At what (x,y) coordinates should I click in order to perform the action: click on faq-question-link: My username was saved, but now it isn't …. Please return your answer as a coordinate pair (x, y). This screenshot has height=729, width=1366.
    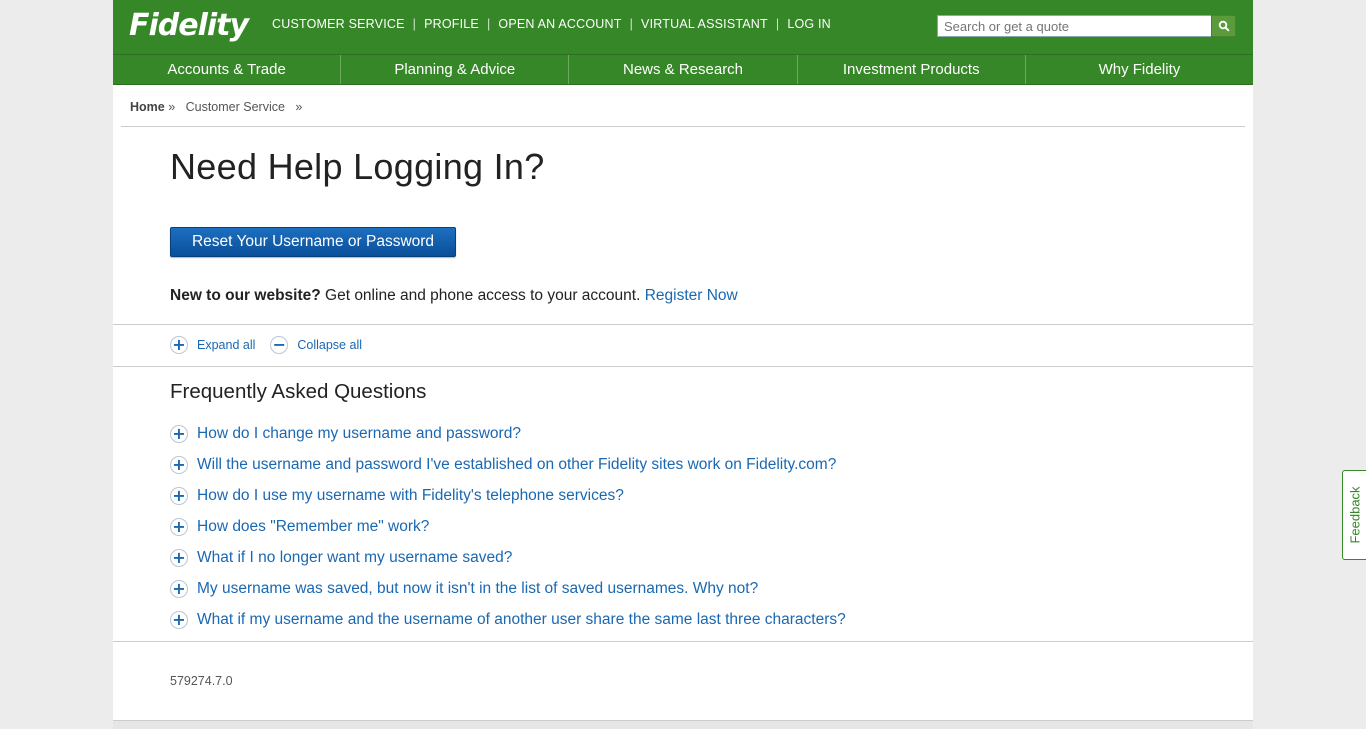
    Looking at the image, I should click on (477, 589).